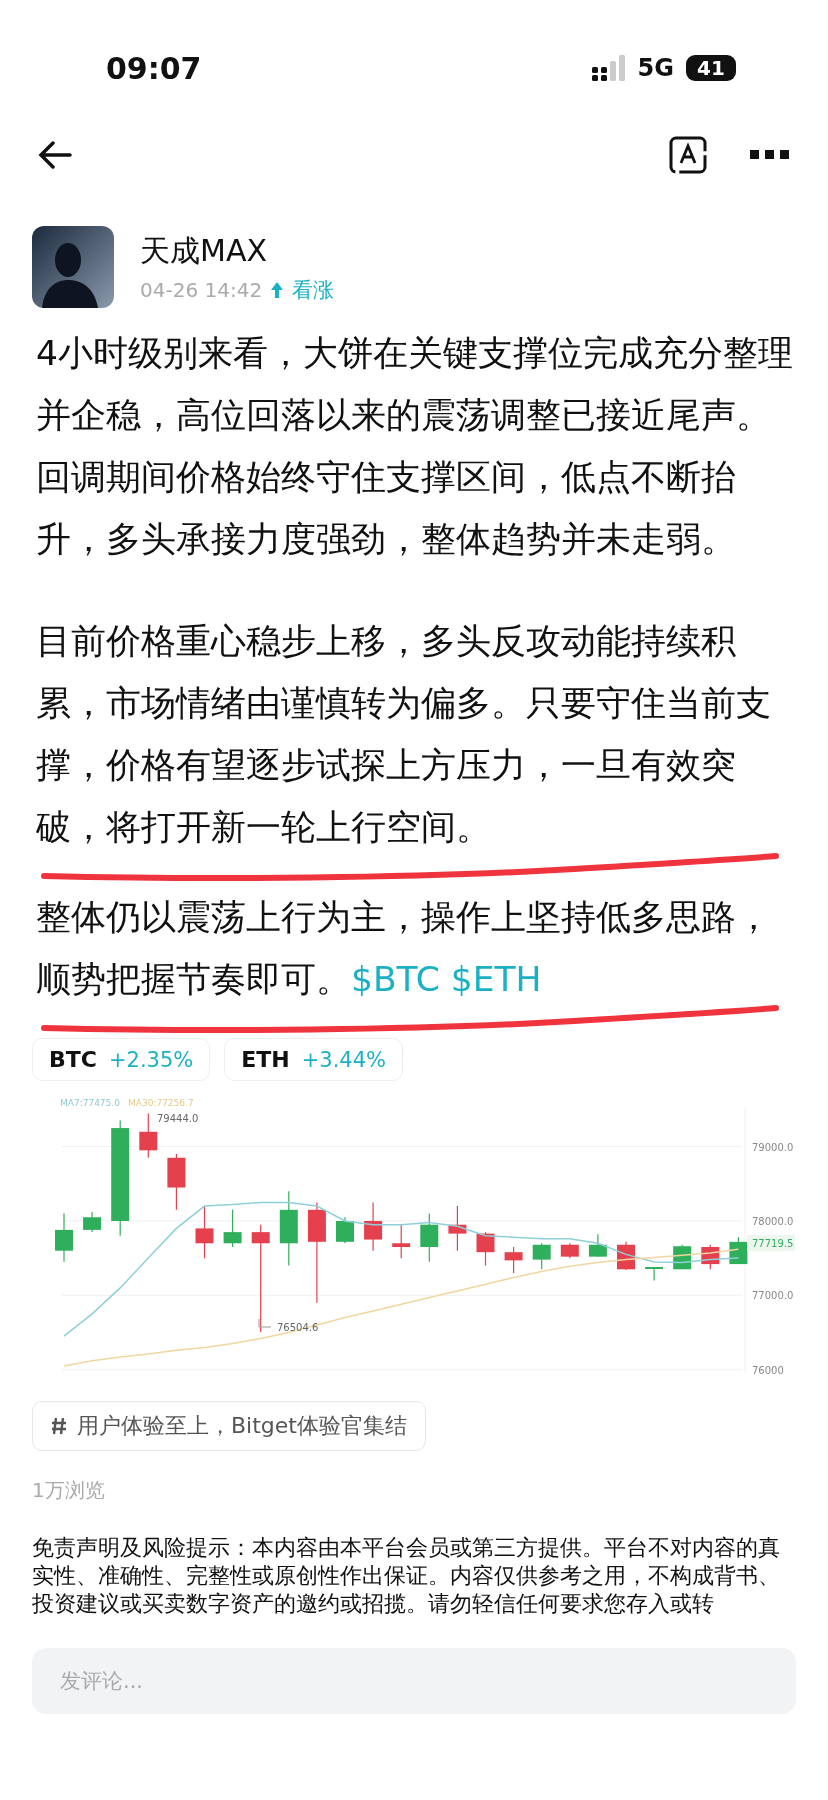  I want to click on post-paragraph: 4小时级别来看，大饼在关键支撑位完成充分整理并企稳，高位回落以来的震荡调整已接近尾声。回调期间价格始终守住支撑区间，低点不断抬升，多头承接力度强劲，整体趋势并未走弱。, so click(415, 446).